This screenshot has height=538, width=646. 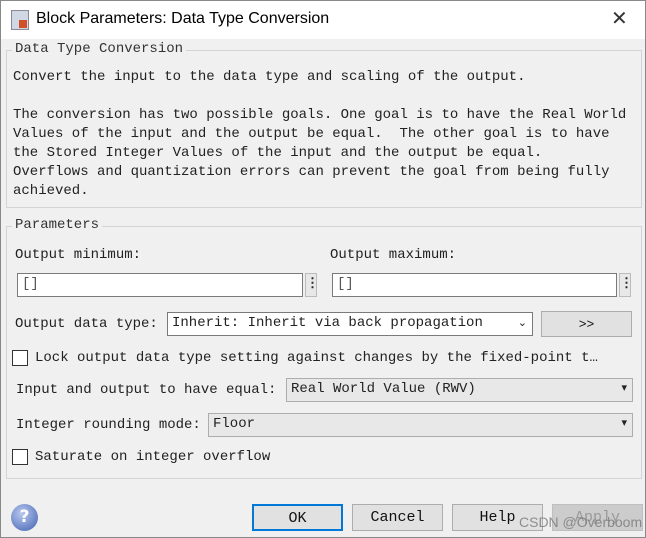 What do you see at coordinates (327, 323) in the screenshot?
I see `output-data-type-value: Inherit: Inherit via back propagation` at bounding box center [327, 323].